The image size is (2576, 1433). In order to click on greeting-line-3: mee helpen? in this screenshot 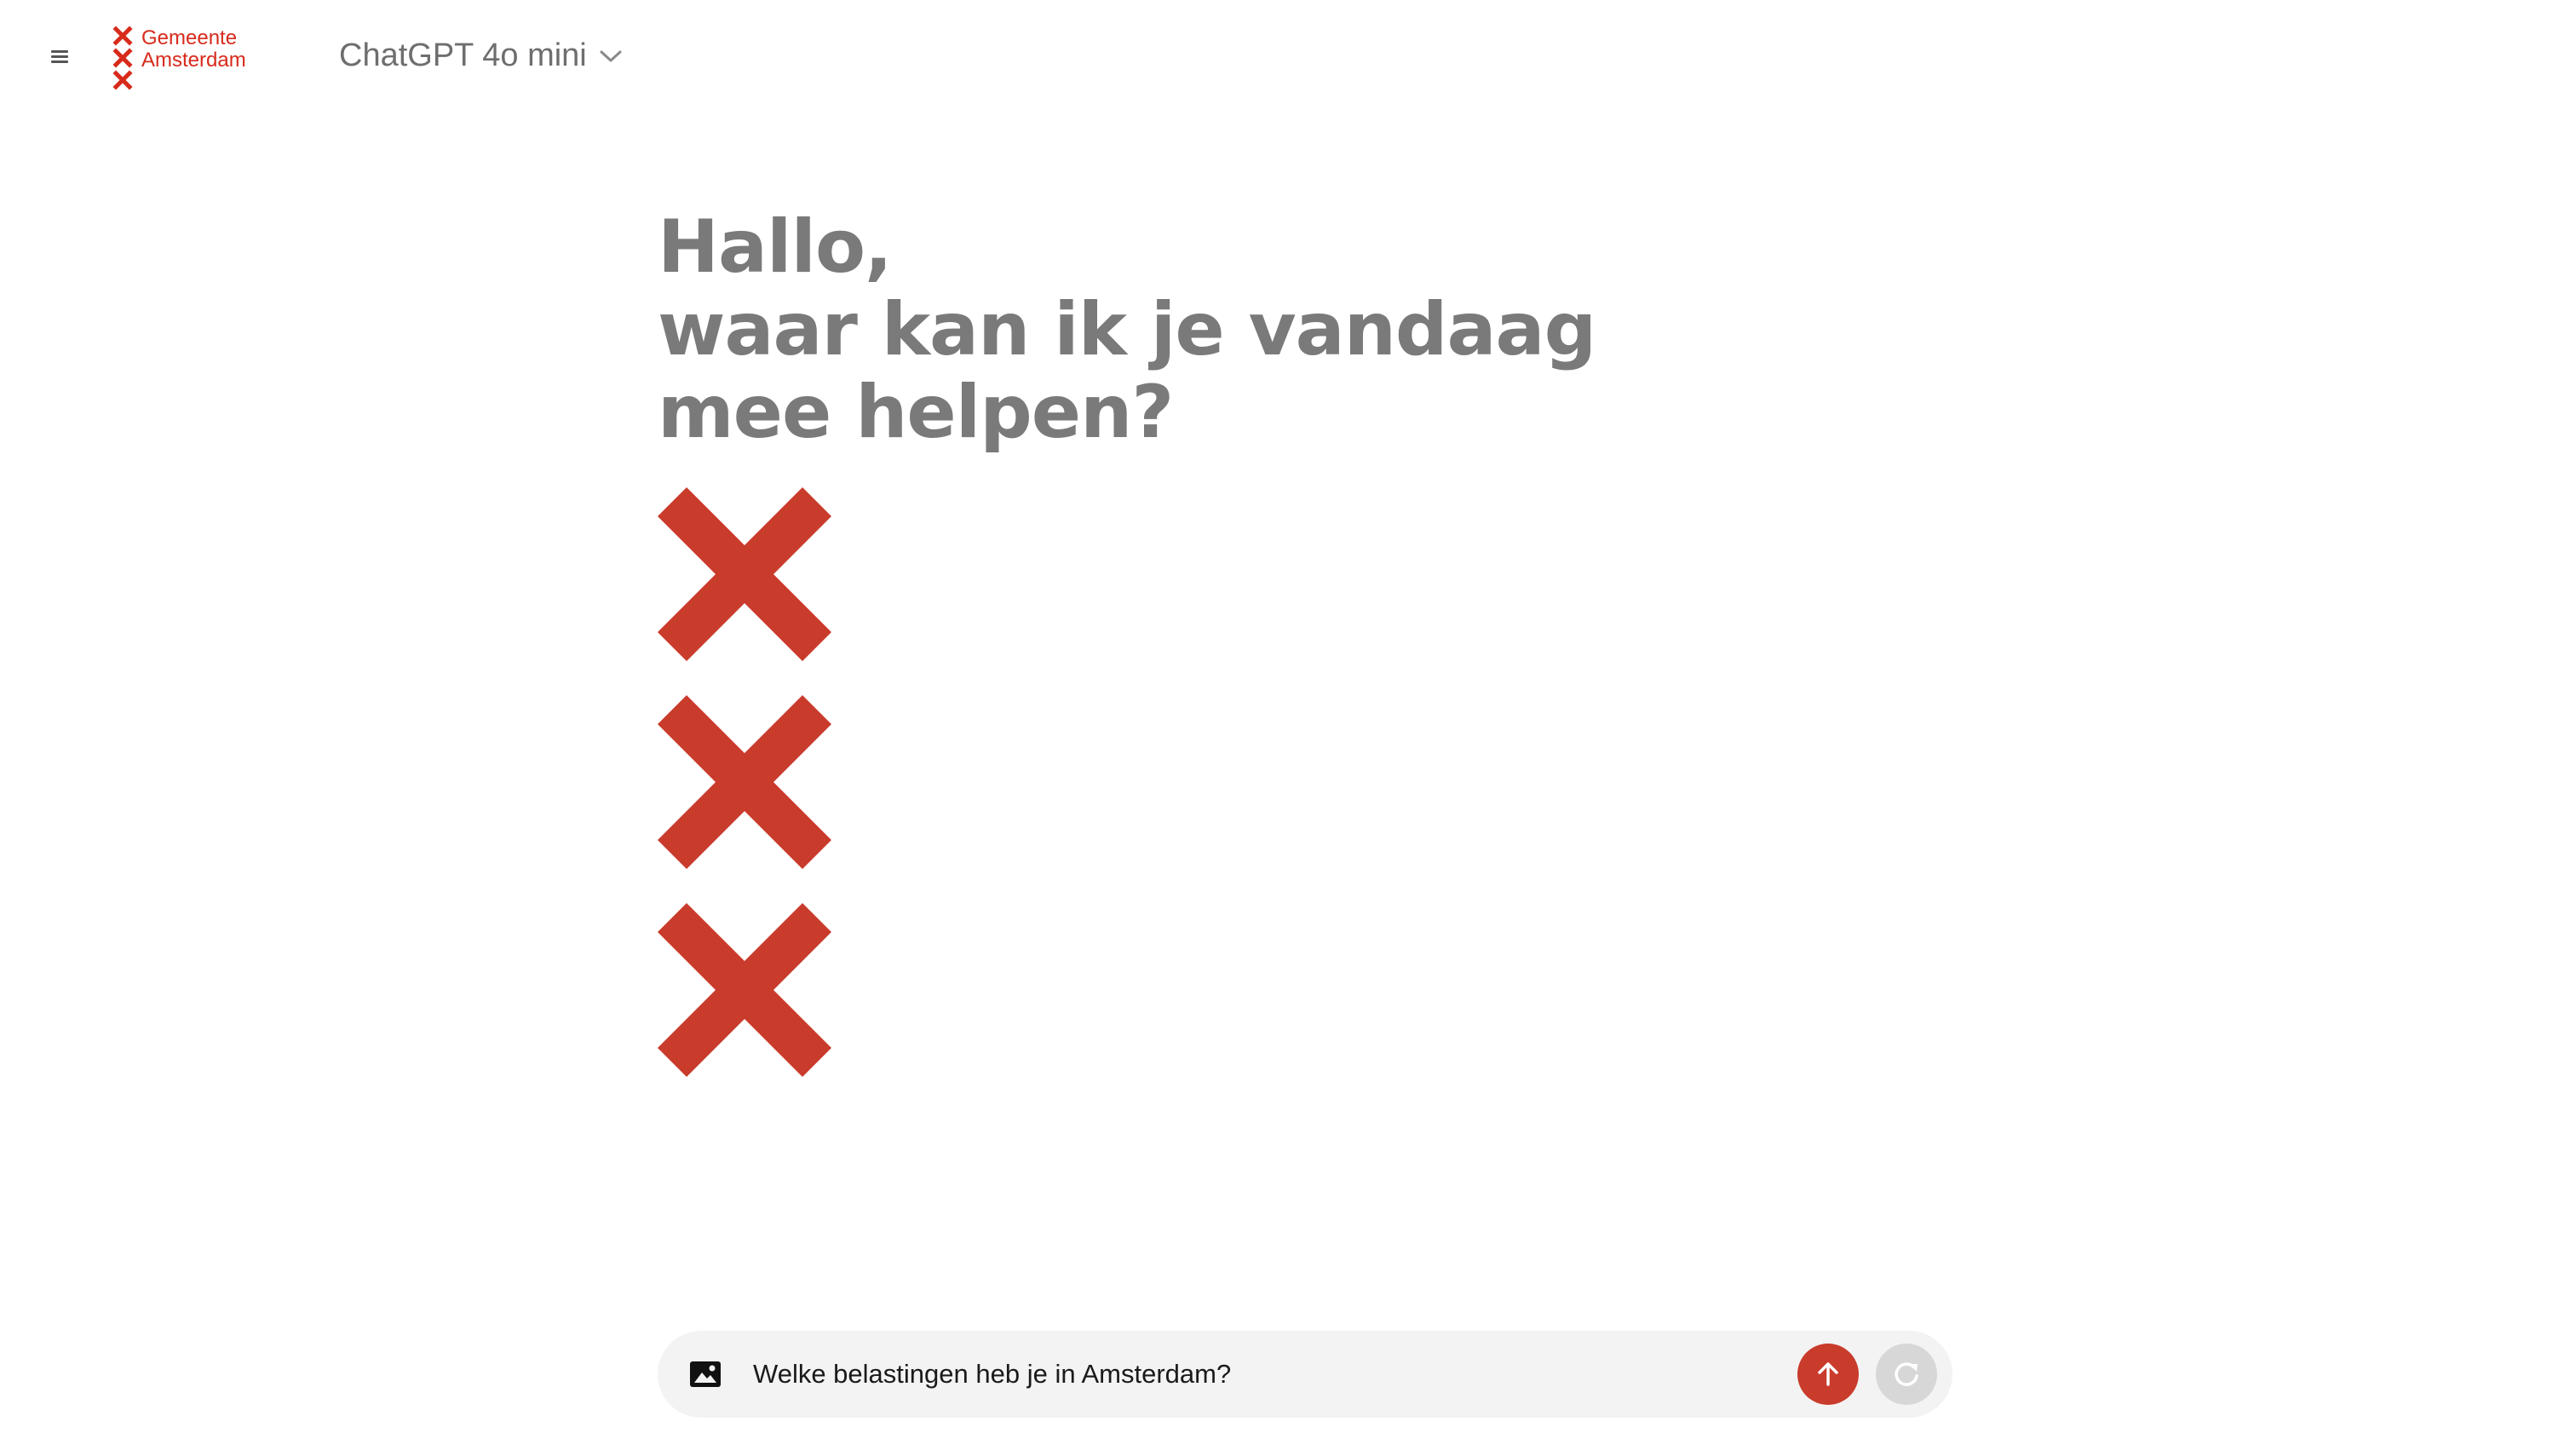, I will do `click(916, 412)`.